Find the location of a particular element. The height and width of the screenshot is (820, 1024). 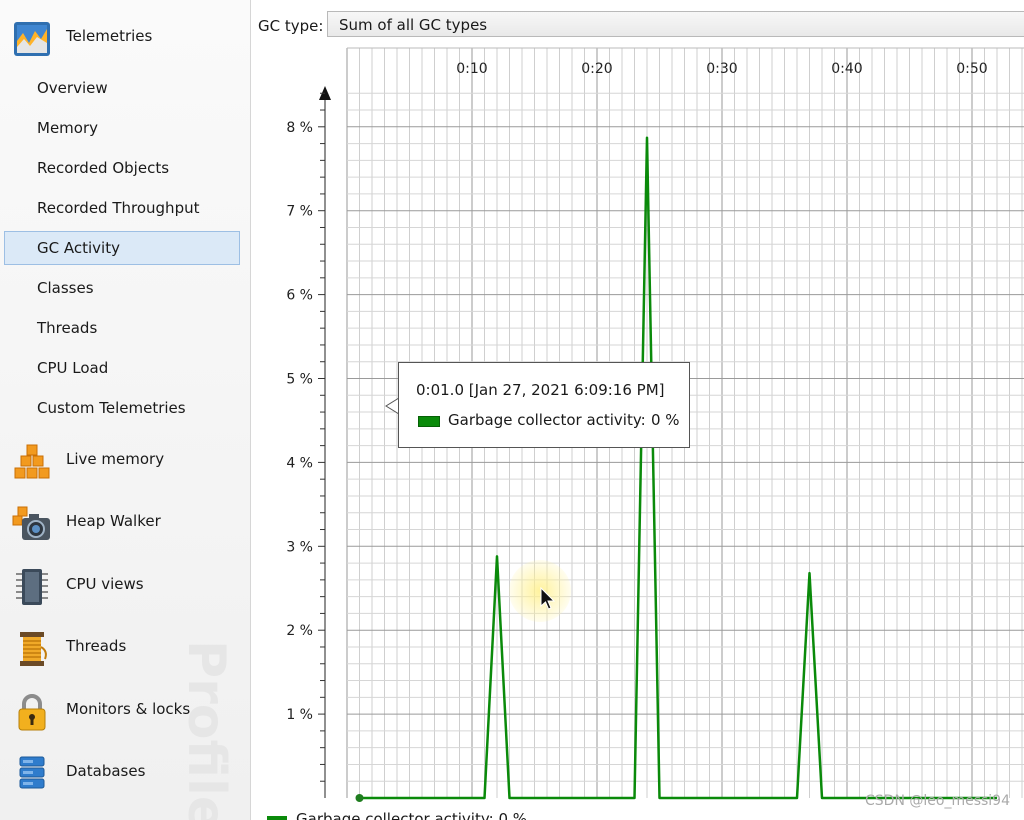

current-time-marker is located at coordinates (359, 798).